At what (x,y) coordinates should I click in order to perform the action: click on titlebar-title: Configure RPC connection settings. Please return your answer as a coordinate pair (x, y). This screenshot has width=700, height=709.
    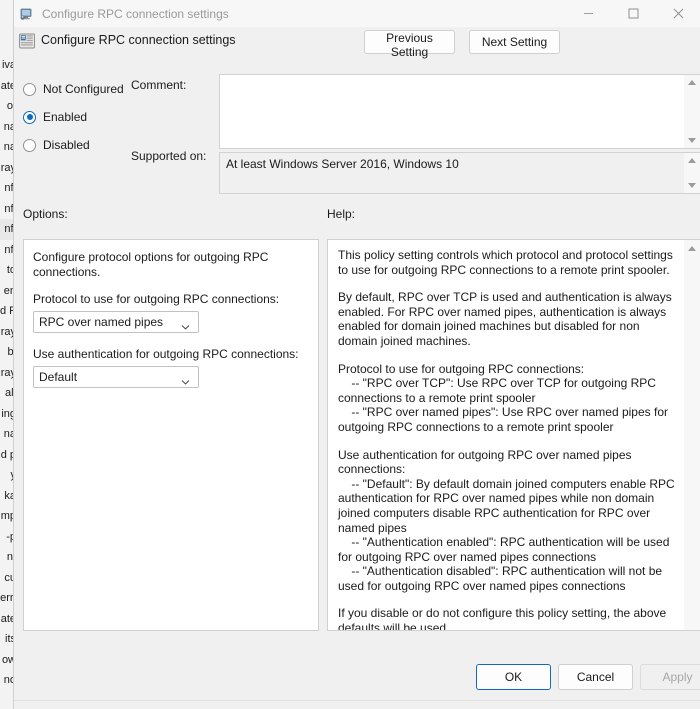
    Looking at the image, I should click on (135, 13).